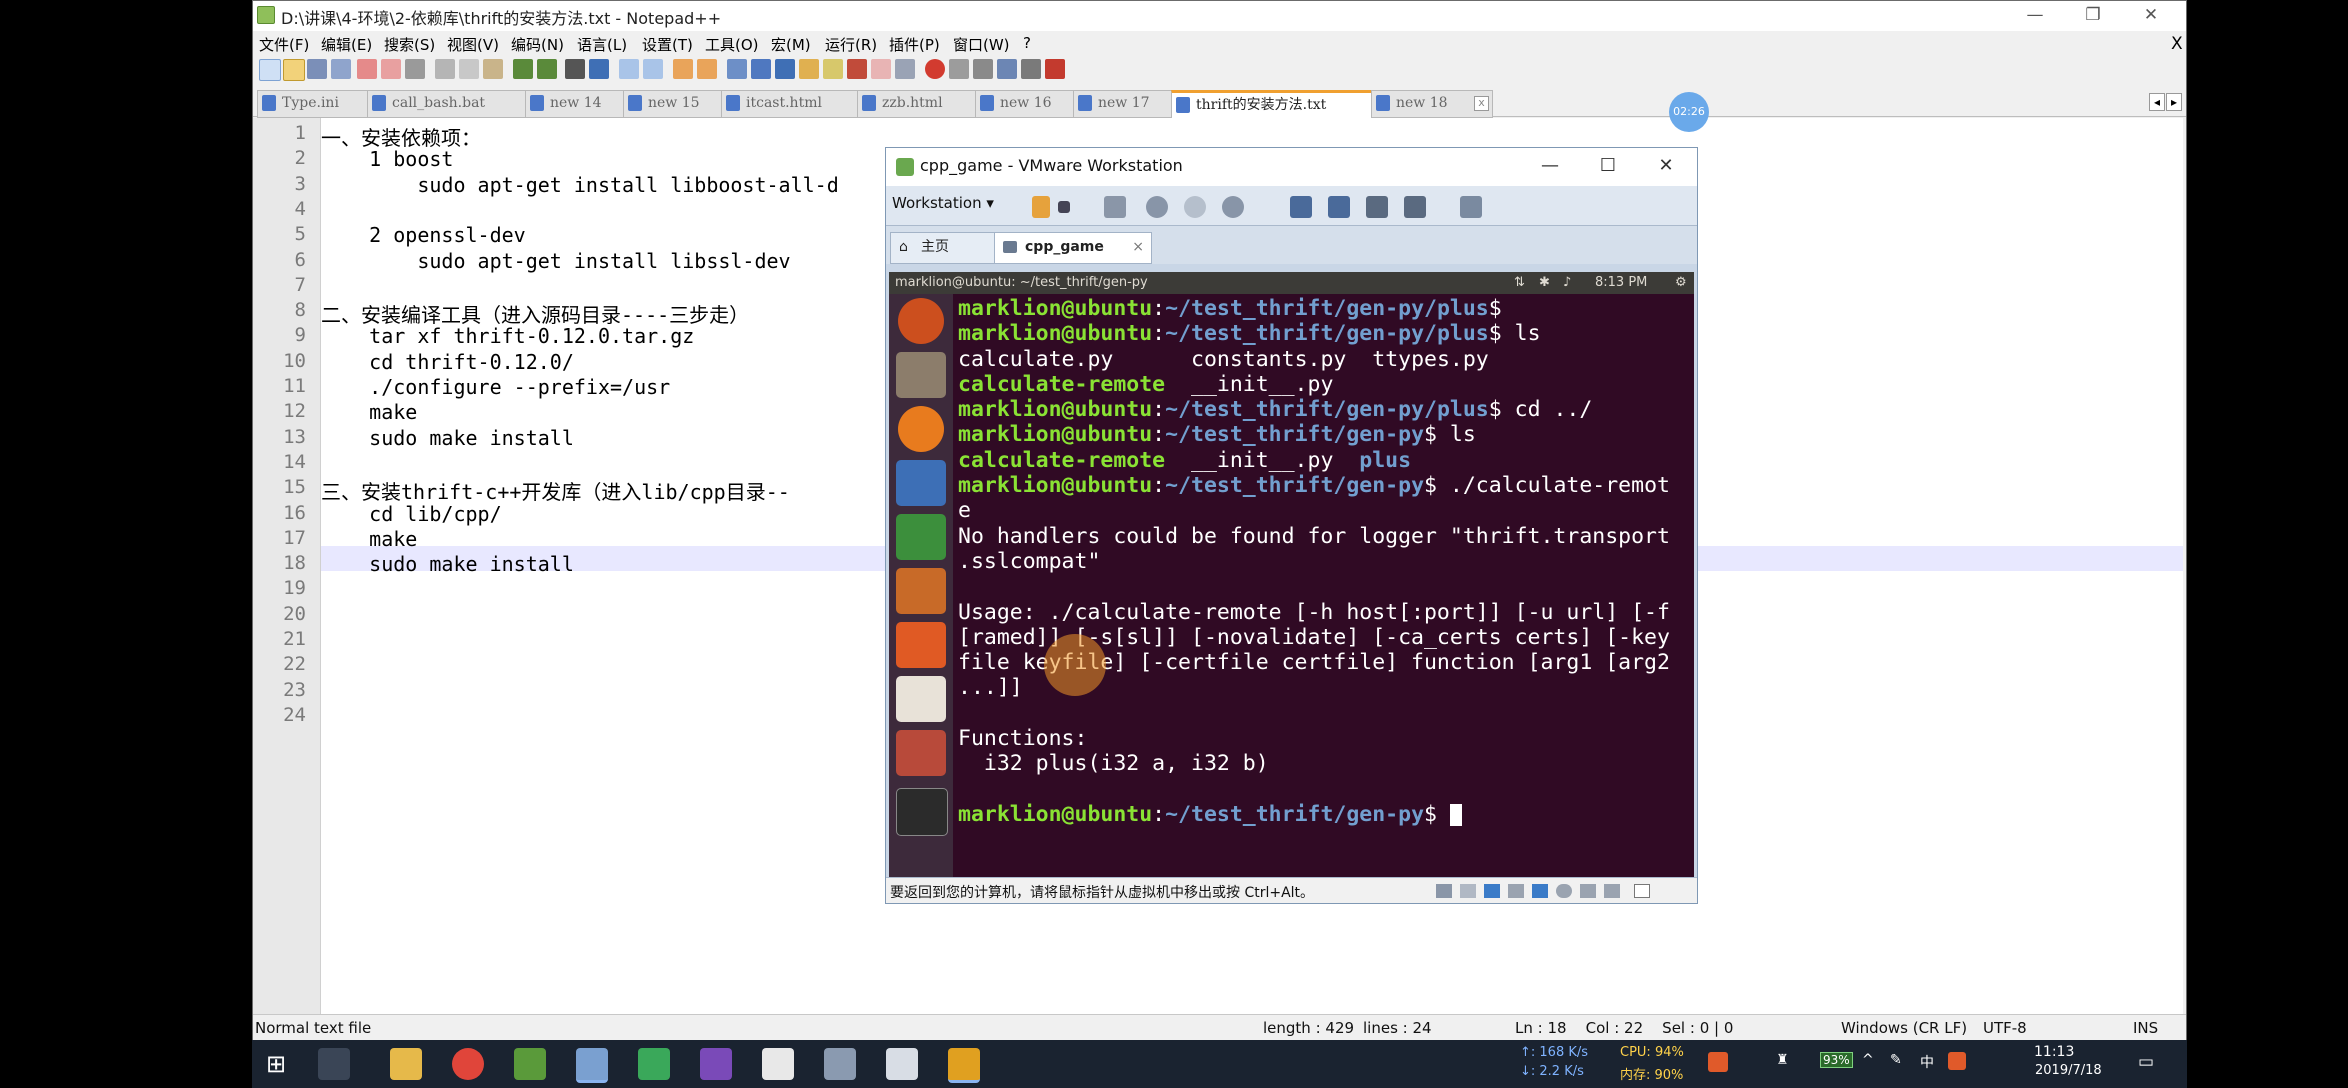  Describe the element at coordinates (1415, 207) in the screenshot. I see `unity-icon` at that location.